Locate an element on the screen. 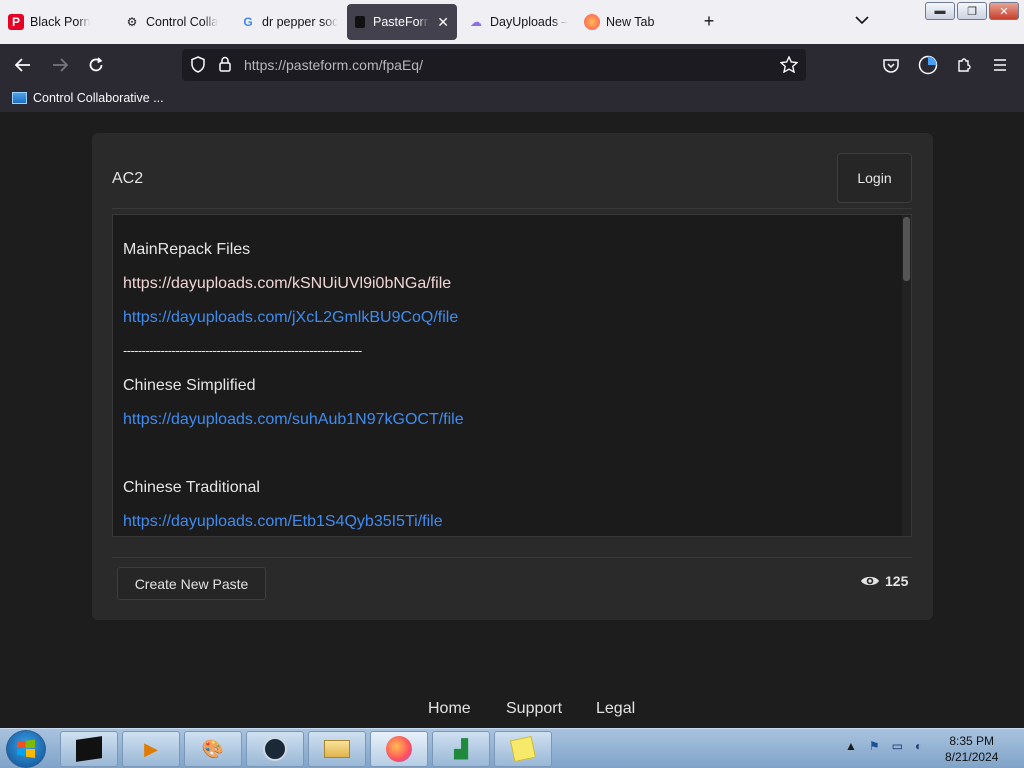 This screenshot has height=768, width=1024. clock-date: 8/21/2024 is located at coordinates (972, 757).